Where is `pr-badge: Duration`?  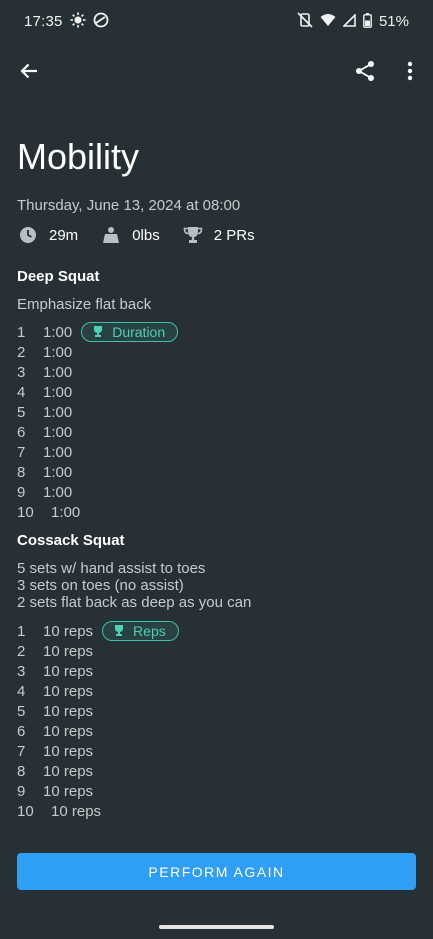
pr-badge: Duration is located at coordinates (130, 332).